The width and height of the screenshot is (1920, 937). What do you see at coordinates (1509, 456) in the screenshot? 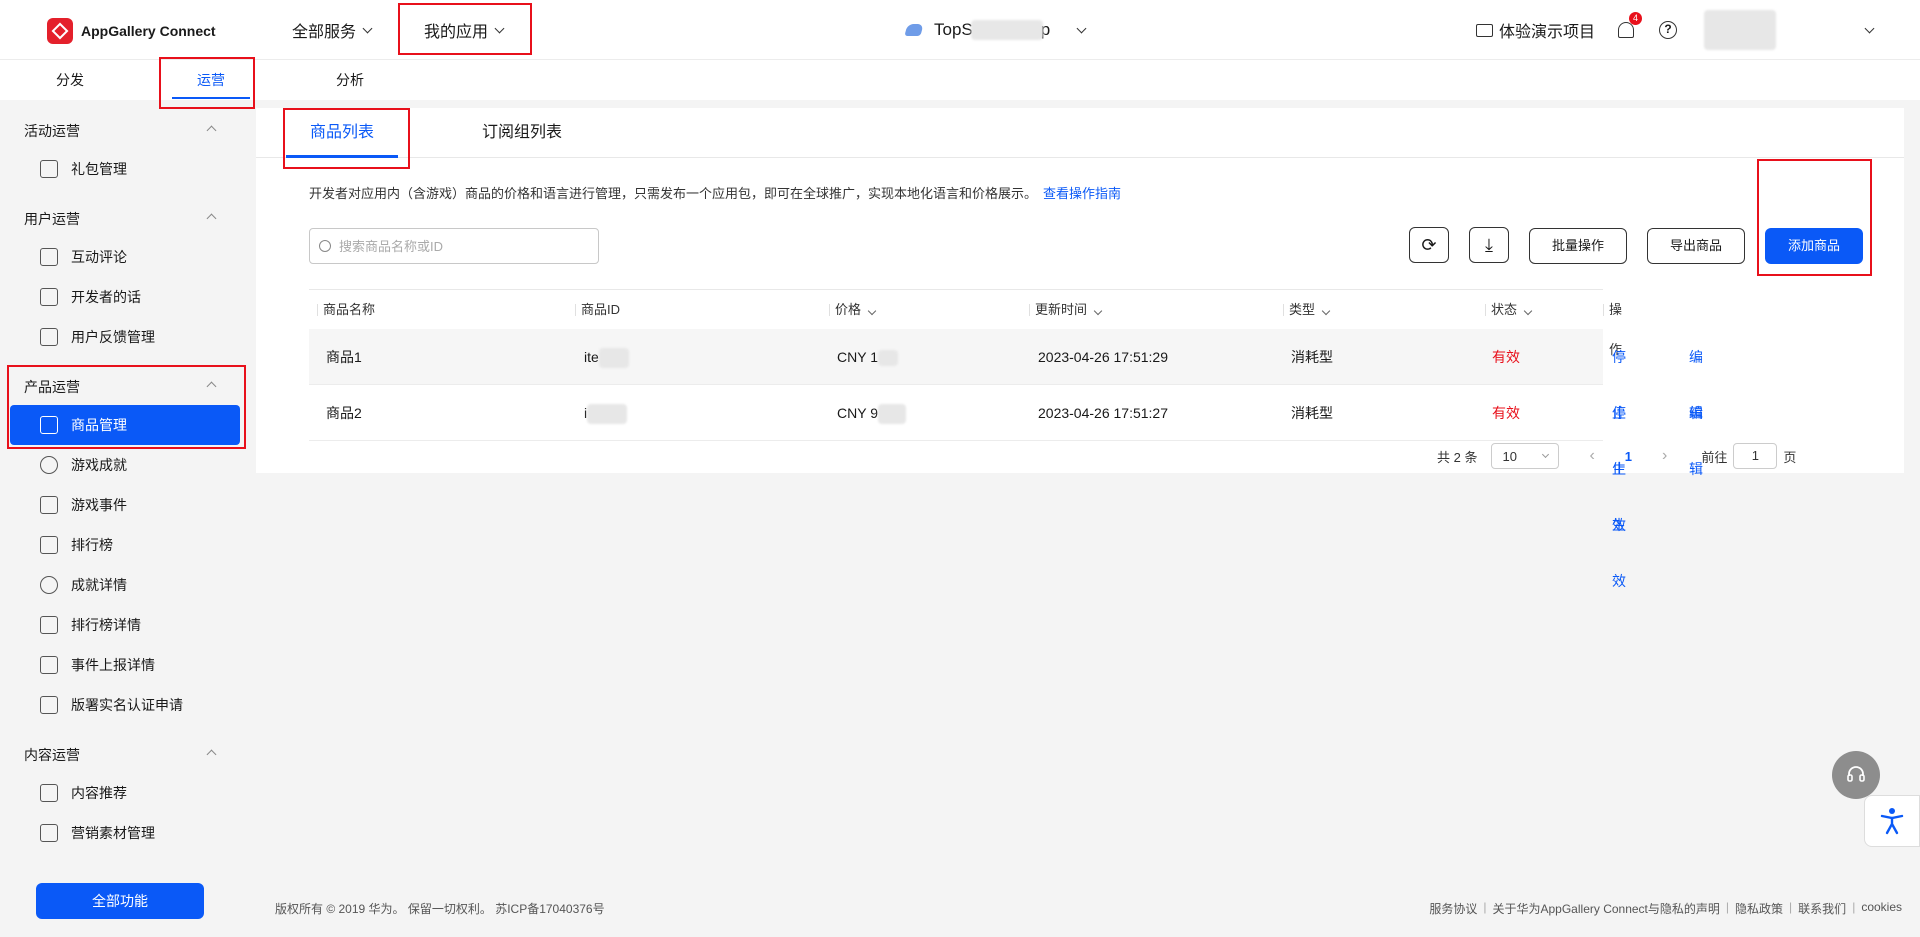
I see `page-size-value: 10` at bounding box center [1509, 456].